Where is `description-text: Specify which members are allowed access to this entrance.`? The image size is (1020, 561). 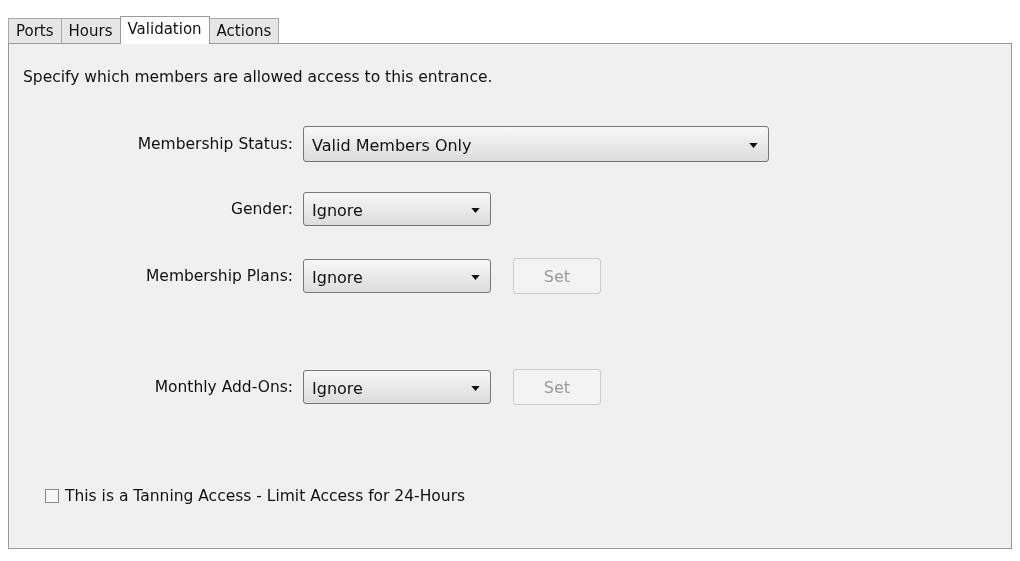 description-text: Specify which members are allowed access to this entrance. is located at coordinates (258, 77).